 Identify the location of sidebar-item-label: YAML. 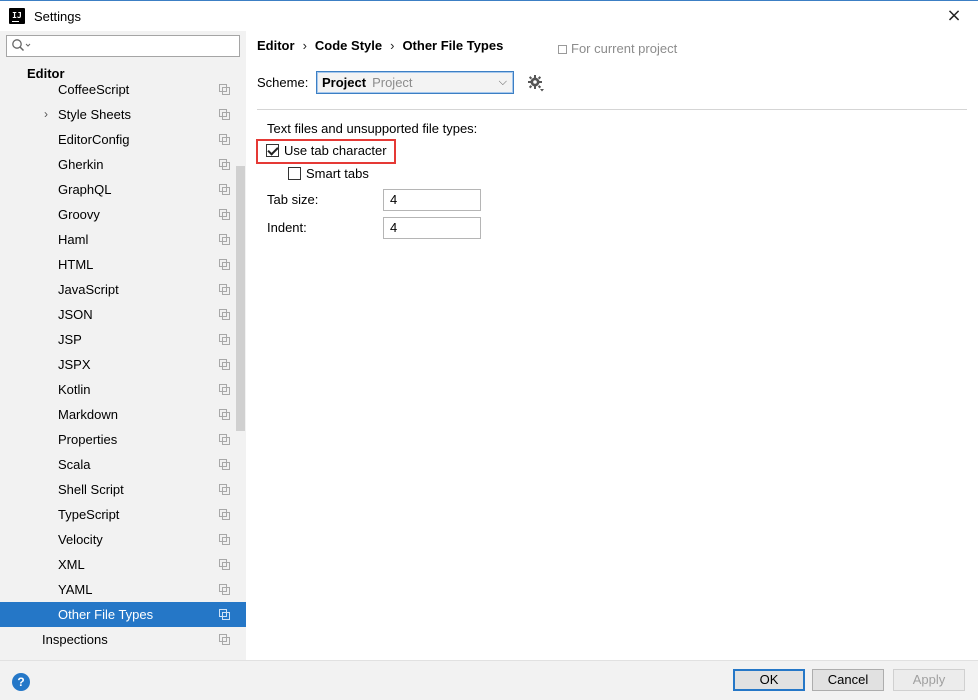
(75, 589).